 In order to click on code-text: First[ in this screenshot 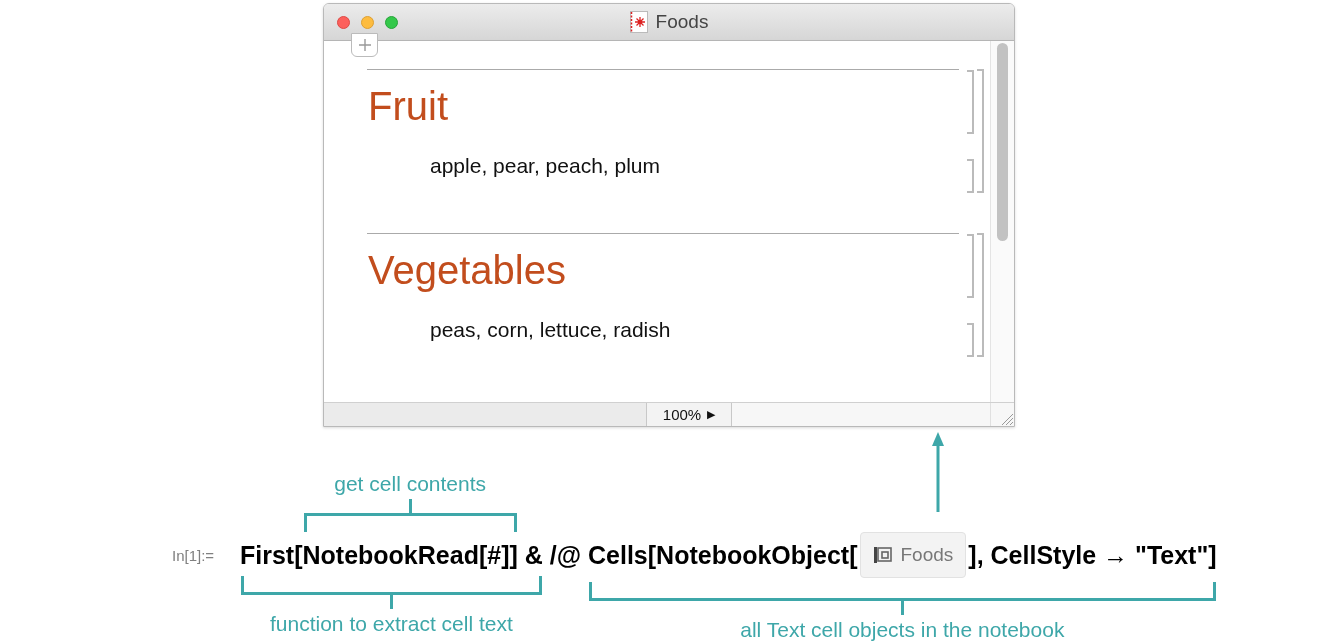, I will do `click(271, 555)`.